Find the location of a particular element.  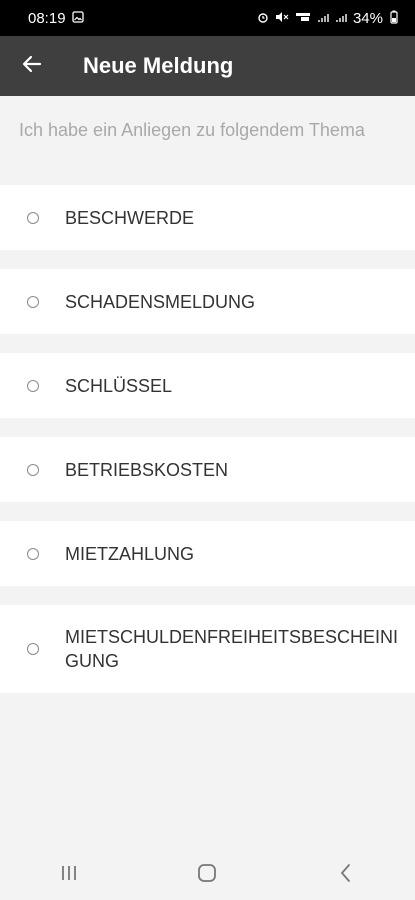

status-right: 34% is located at coordinates (328, 18).